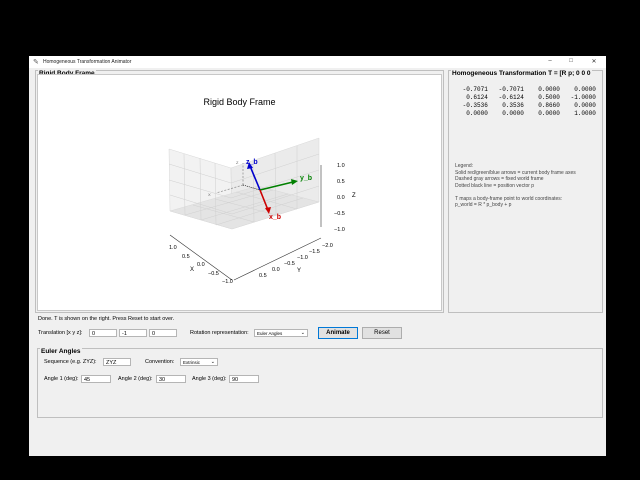 This screenshot has height=480, width=640. I want to click on convention-select-value: Extrinsic, so click(192, 362).